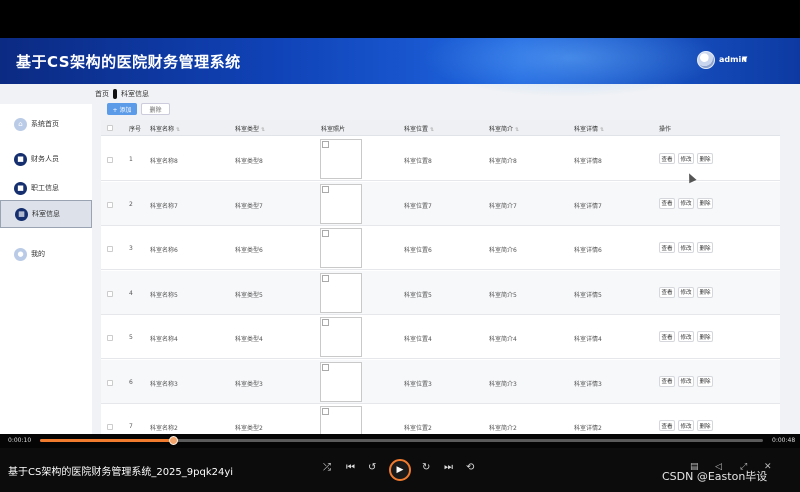  Describe the element at coordinates (504, 128) in the screenshot. I see `col-header-intro: 科室简介 ⇅` at that location.